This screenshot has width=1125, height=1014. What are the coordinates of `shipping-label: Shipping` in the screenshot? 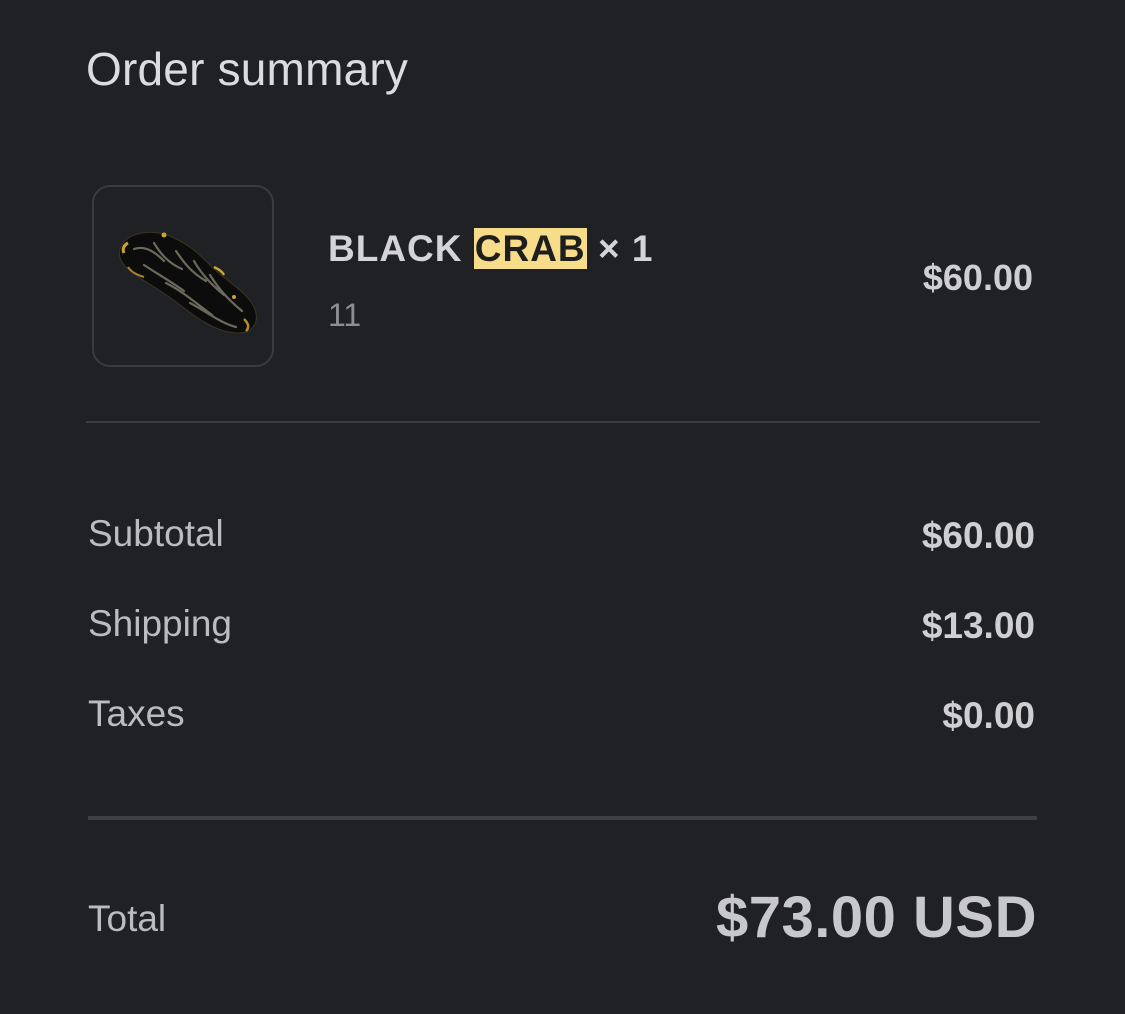 It's located at (160, 623).